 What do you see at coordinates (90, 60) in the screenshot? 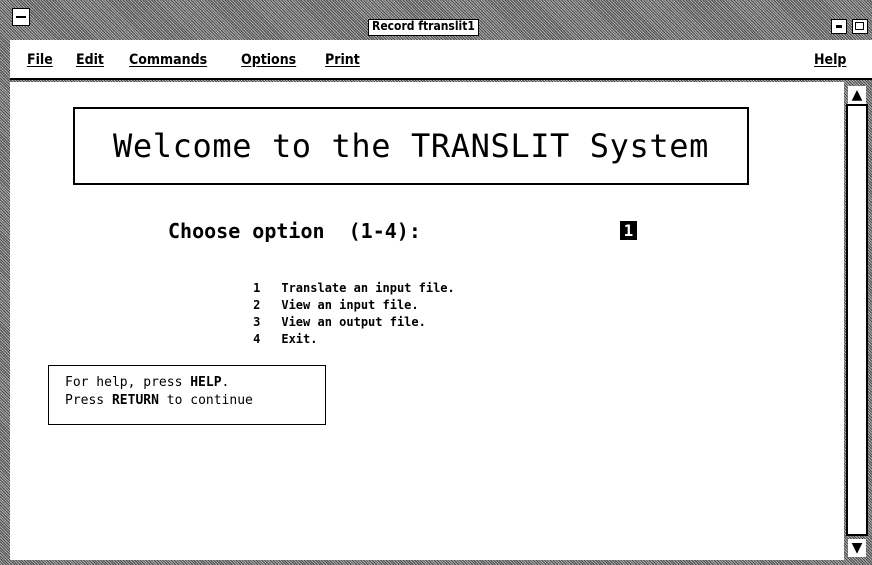
I see `menu-edit: Edit` at bounding box center [90, 60].